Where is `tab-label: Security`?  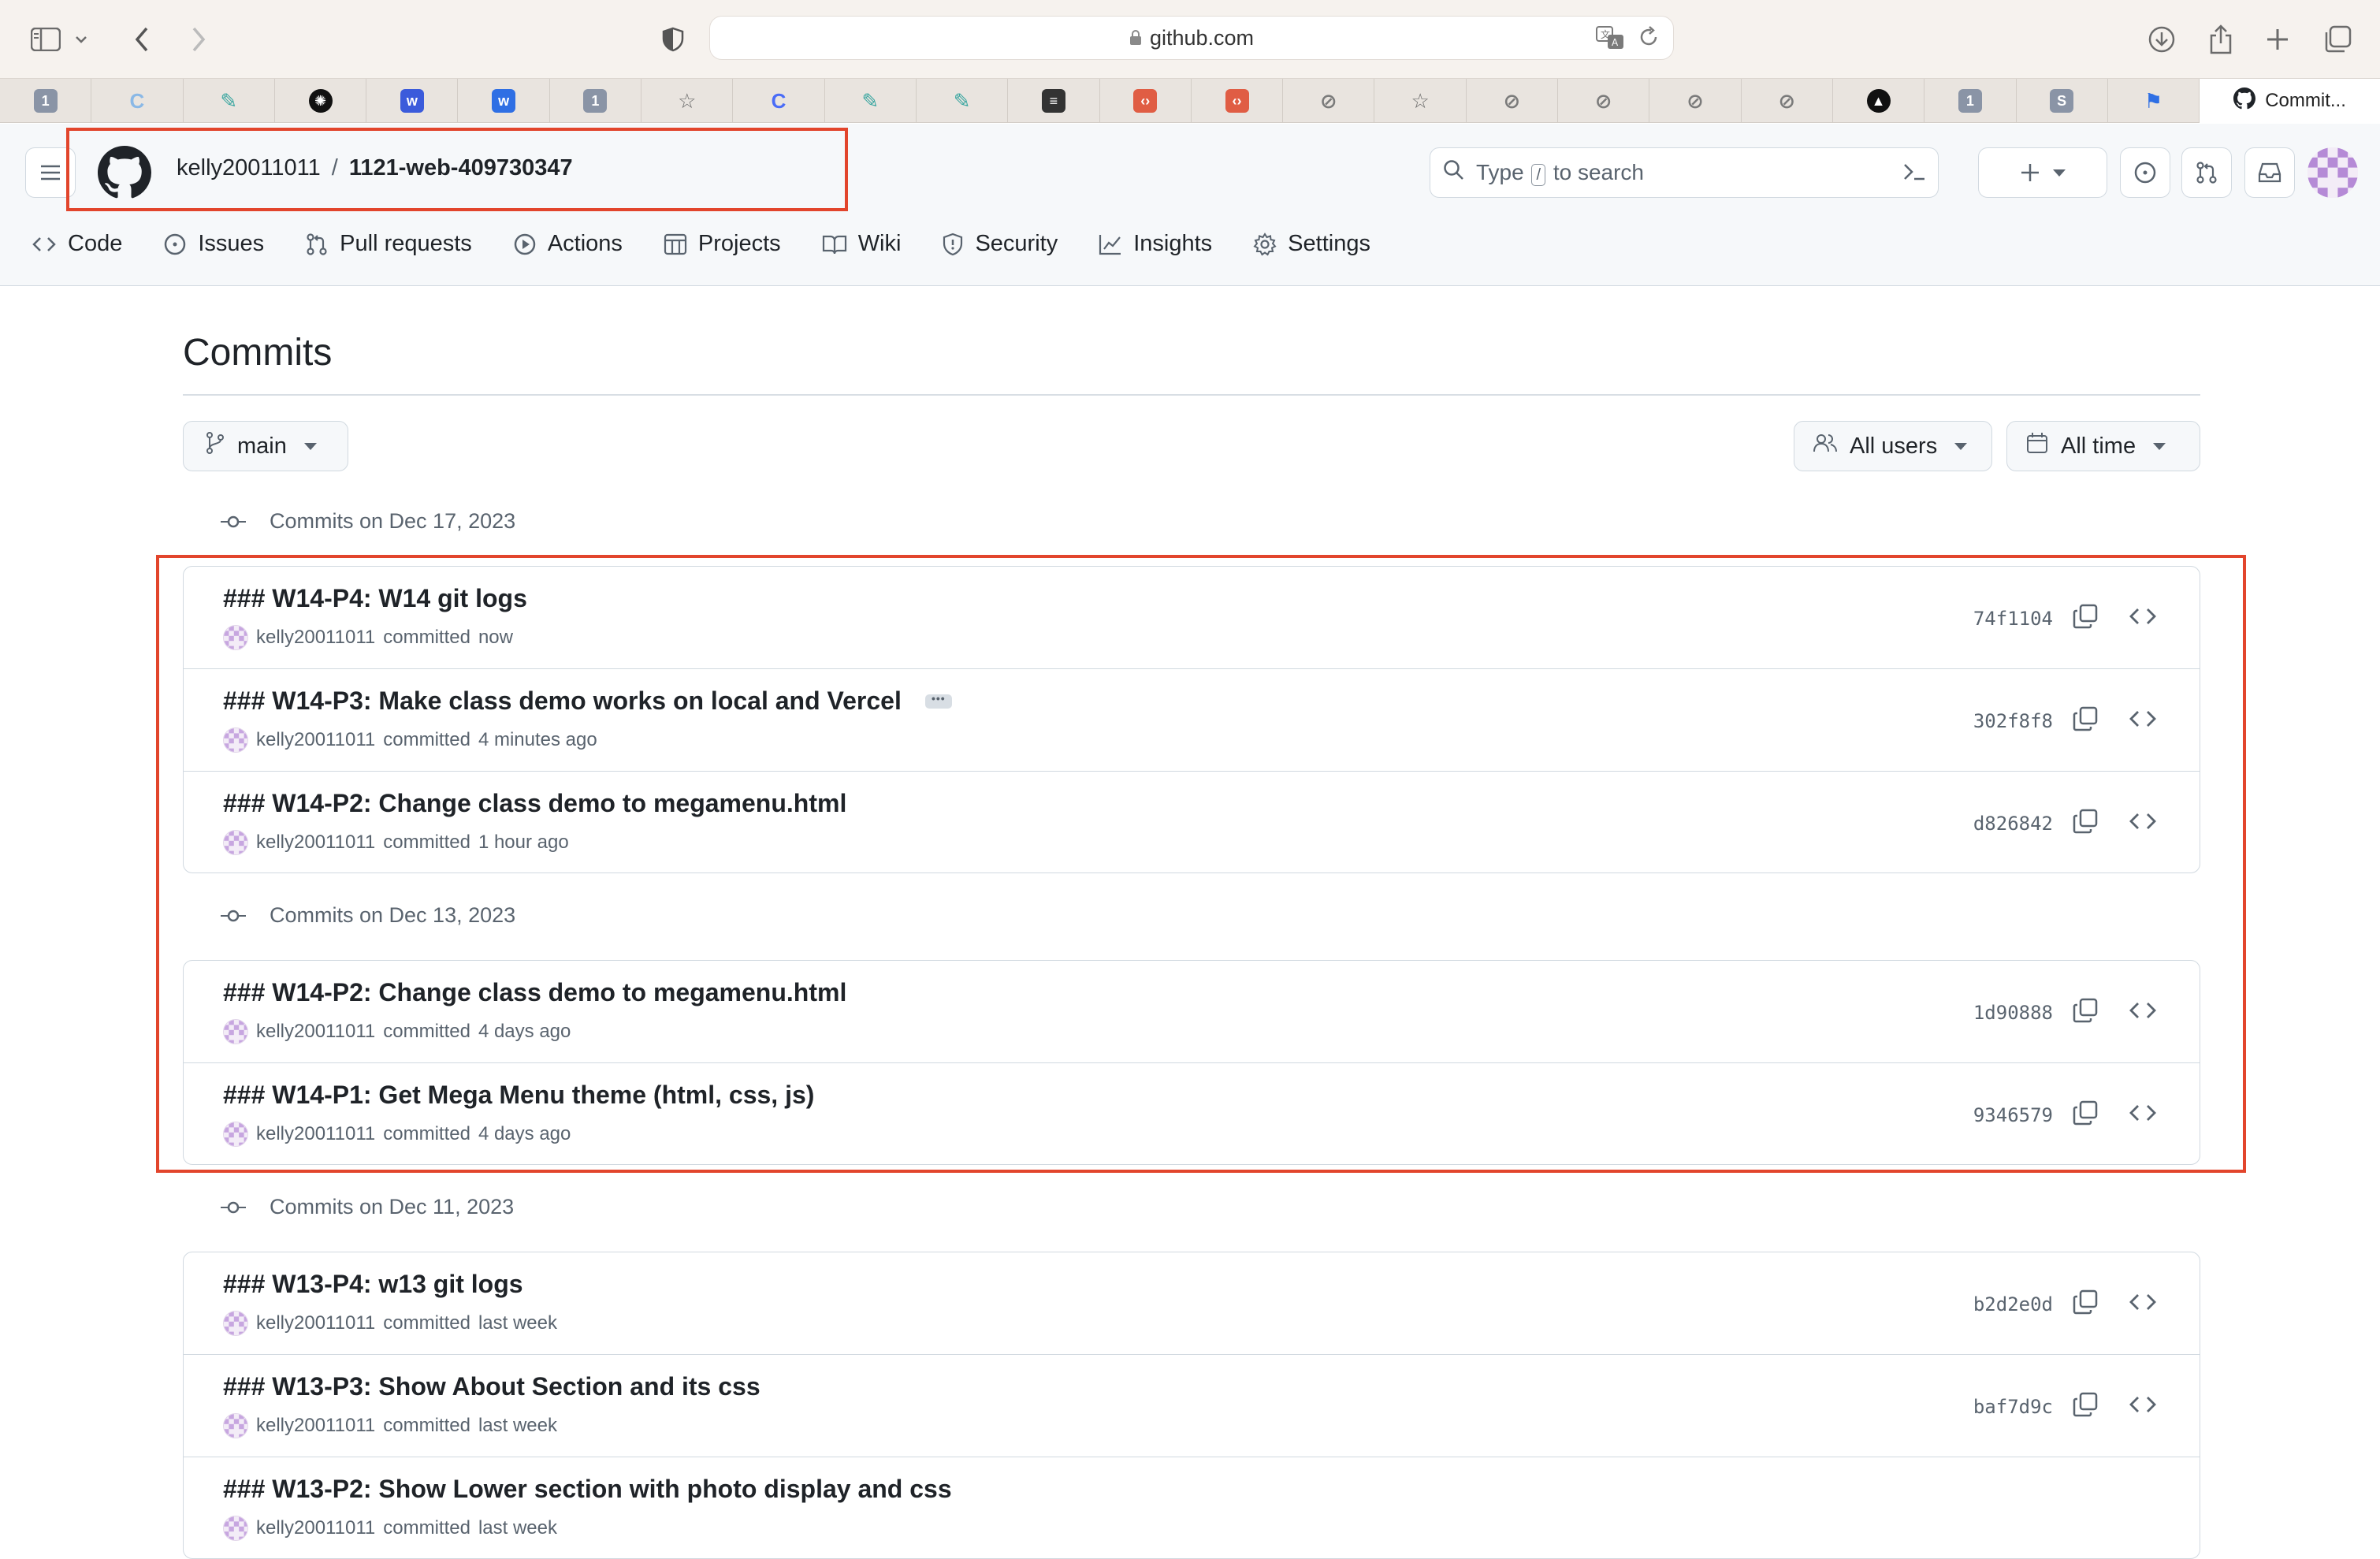 tab-label: Security is located at coordinates (1016, 244).